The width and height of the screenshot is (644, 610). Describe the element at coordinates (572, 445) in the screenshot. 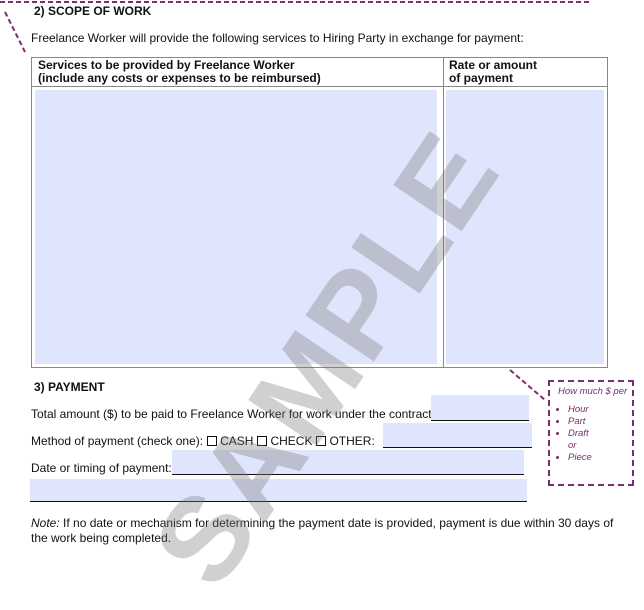

I see `callout-item: or` at that location.